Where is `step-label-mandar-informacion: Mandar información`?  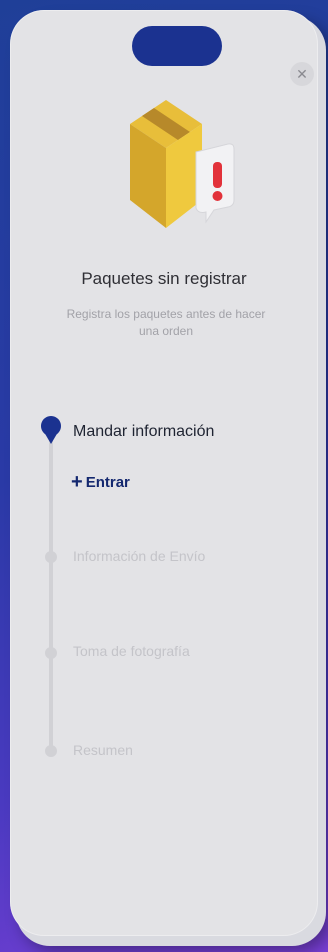
step-label-mandar-informacion: Mandar información is located at coordinates (144, 431).